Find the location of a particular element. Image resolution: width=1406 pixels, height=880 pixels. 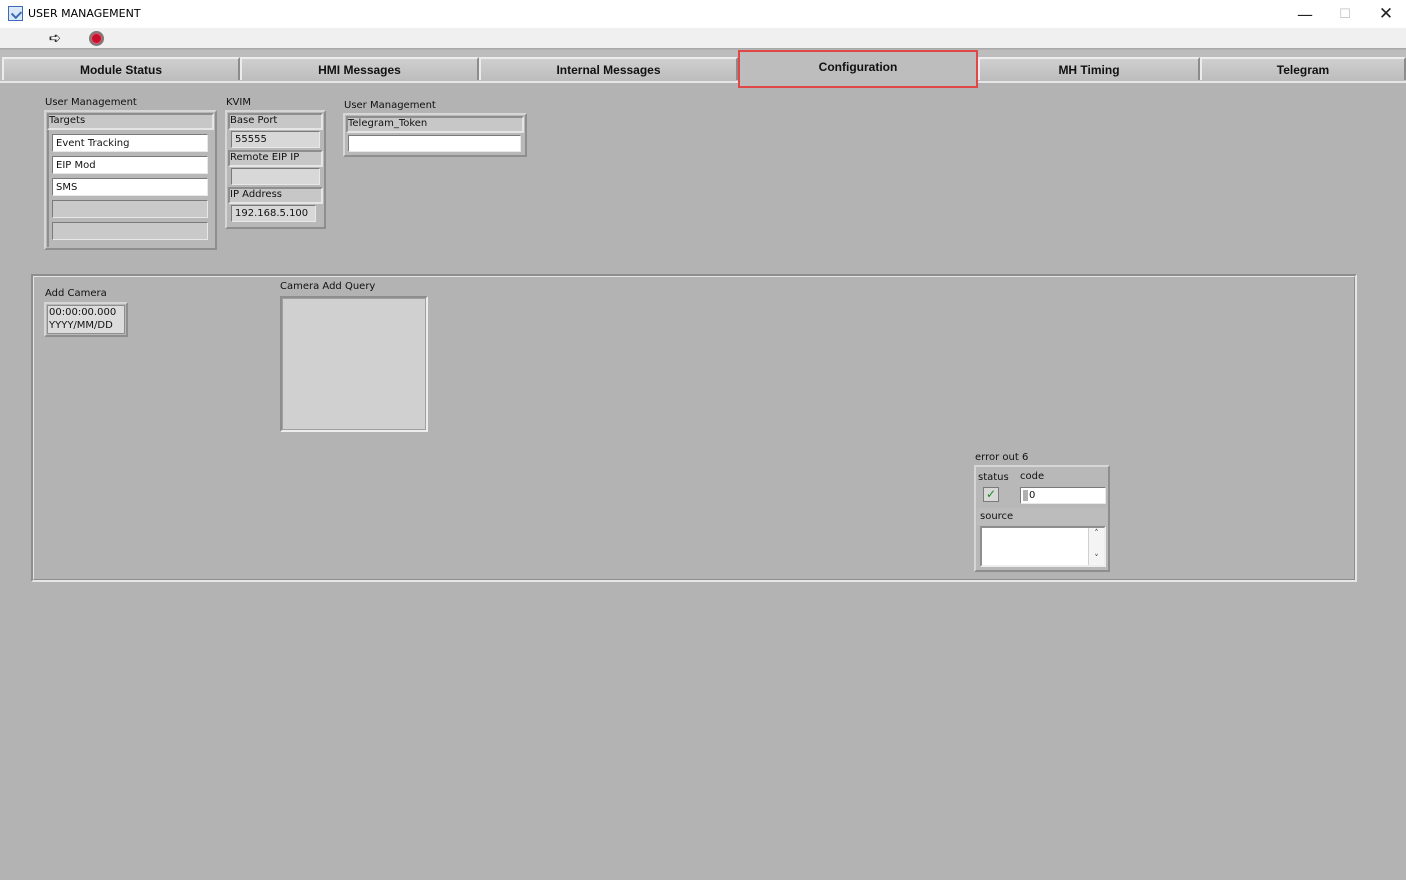

tab-telegram: Telegram is located at coordinates (1303, 68).